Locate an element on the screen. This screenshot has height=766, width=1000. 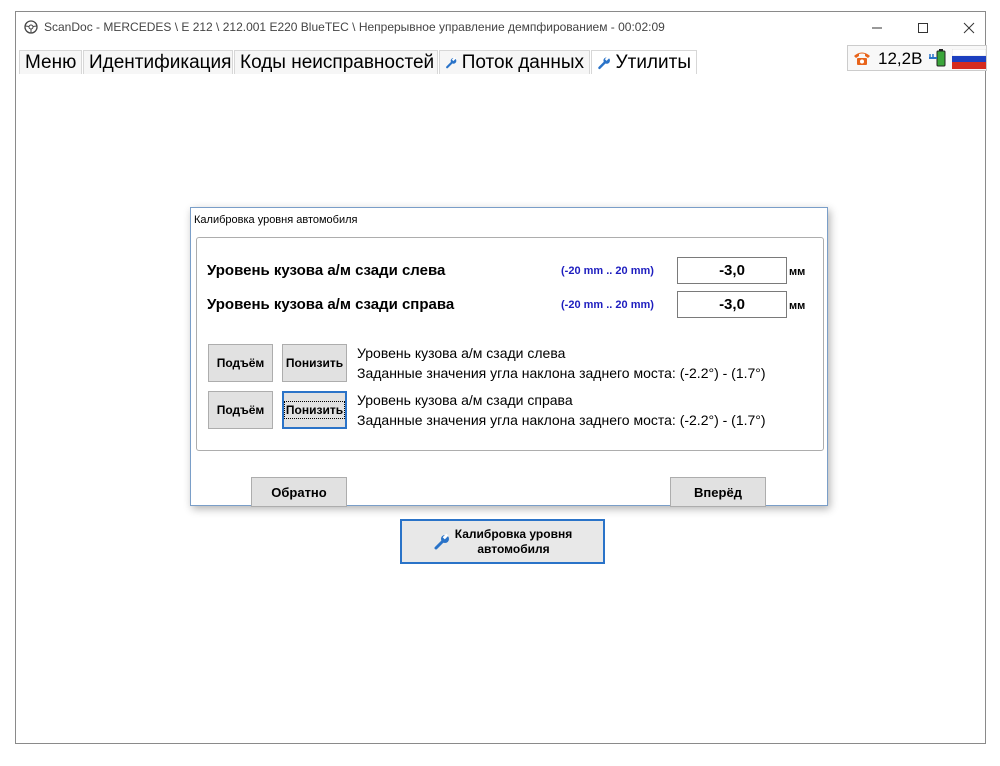
description-line: Уровень кузова а/м сзади справа is located at coordinates (465, 400).